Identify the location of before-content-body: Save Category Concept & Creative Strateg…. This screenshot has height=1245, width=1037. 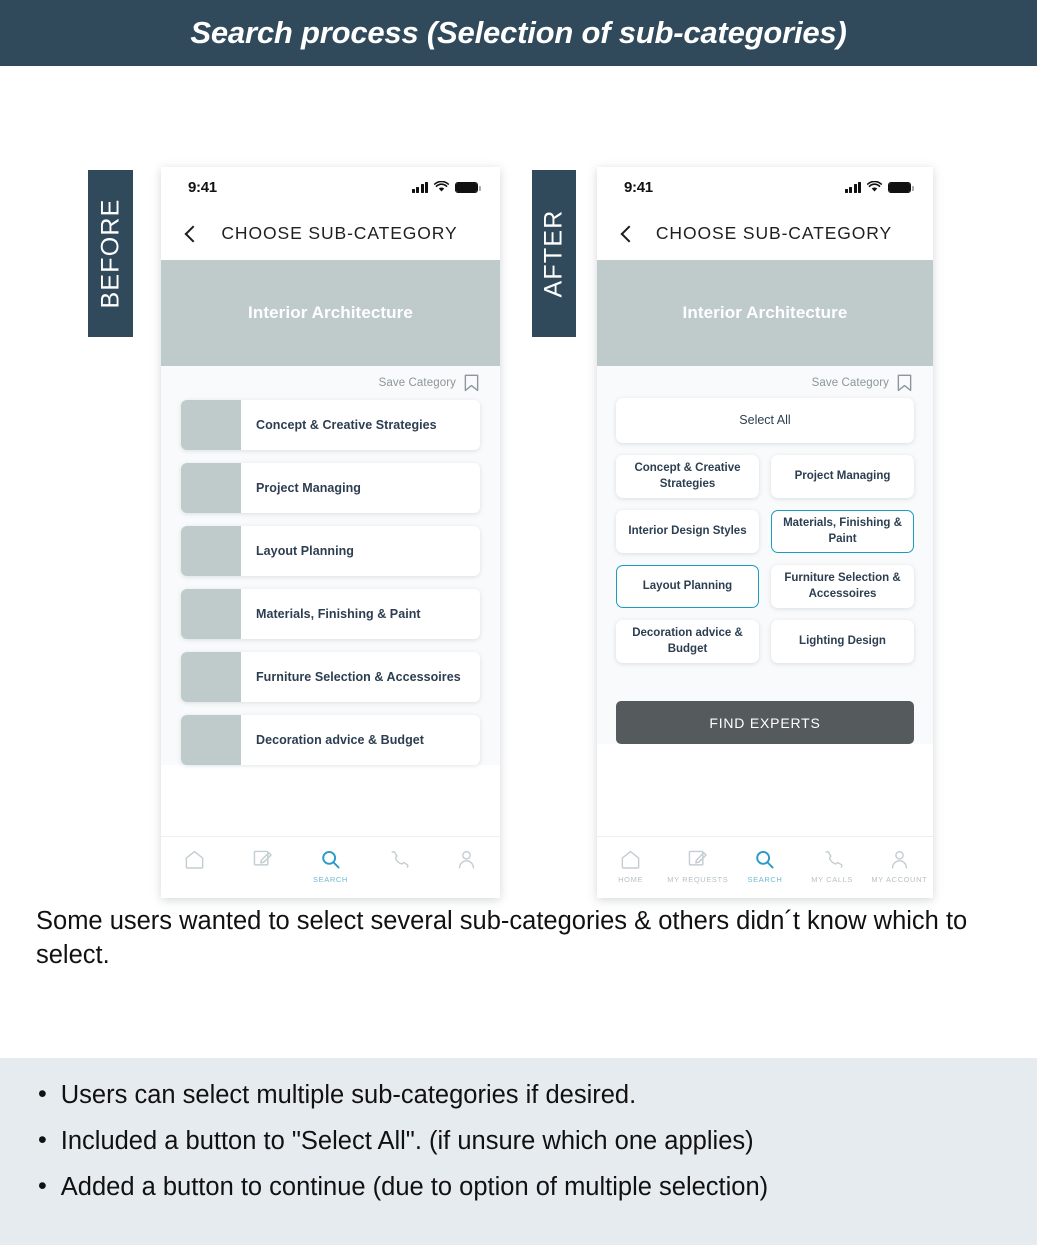
(330, 565).